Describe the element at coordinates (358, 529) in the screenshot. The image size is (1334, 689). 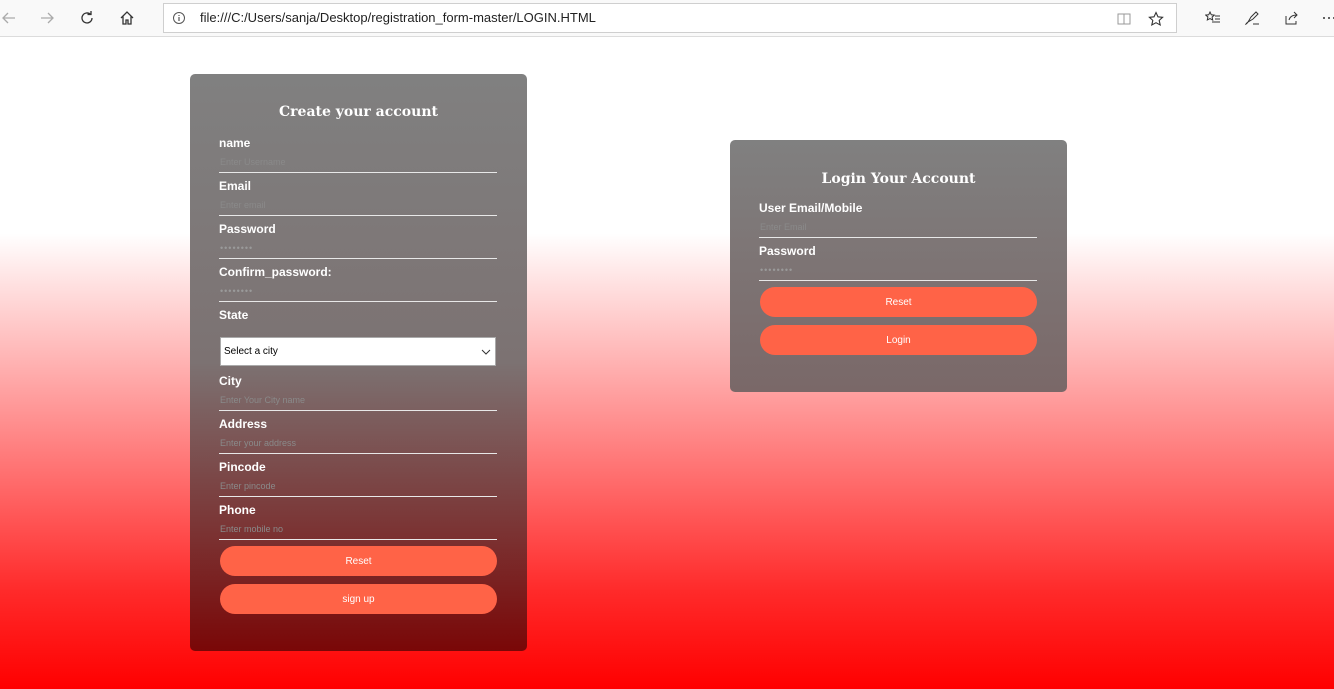
I see `phone-input` at that location.